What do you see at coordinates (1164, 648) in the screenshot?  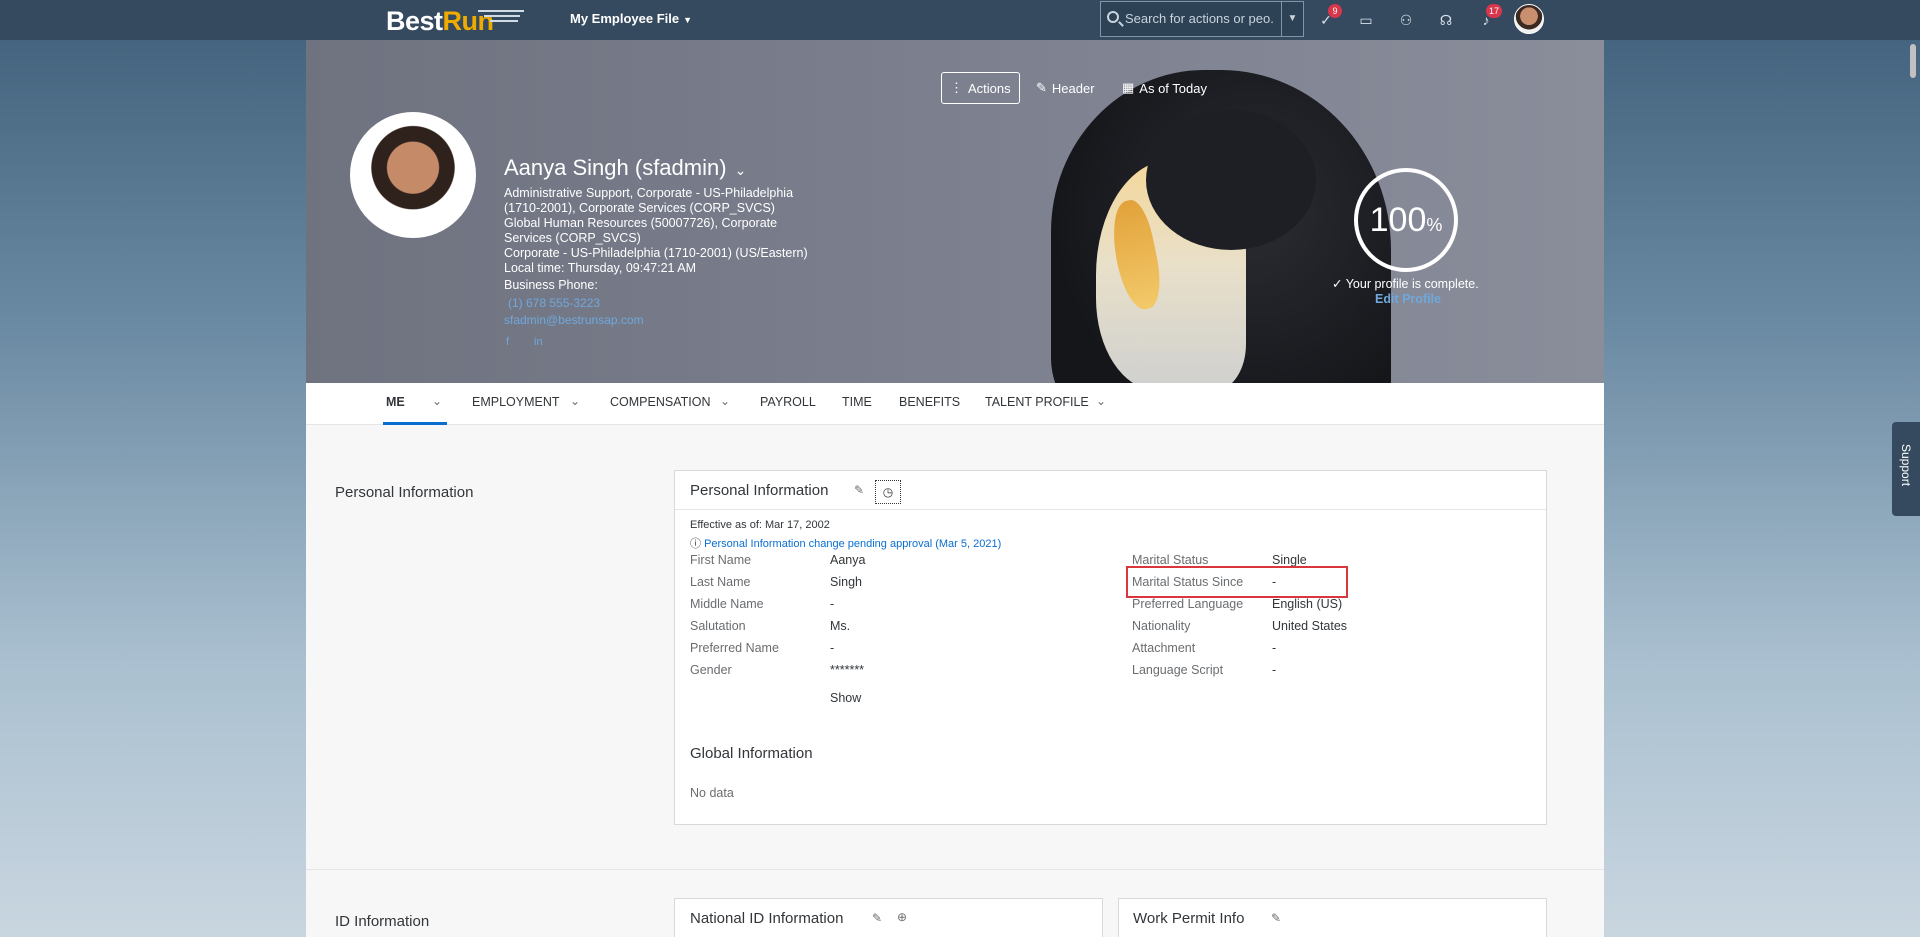 I see `field-label: Attachment` at bounding box center [1164, 648].